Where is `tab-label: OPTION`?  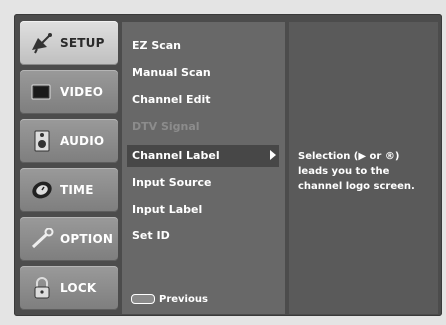 tab-label: OPTION is located at coordinates (87, 239).